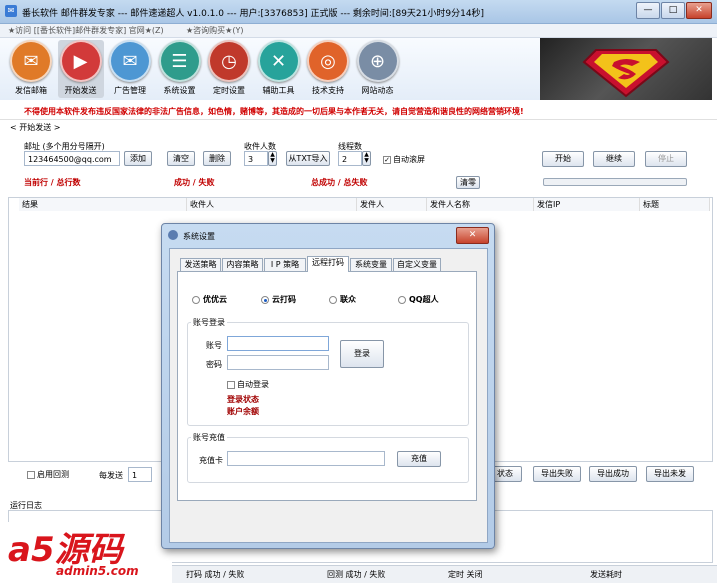 This screenshot has width=717, height=583. What do you see at coordinates (417, 265) in the screenshot?
I see `tab-custom-variables: 自定义变量` at bounding box center [417, 265].